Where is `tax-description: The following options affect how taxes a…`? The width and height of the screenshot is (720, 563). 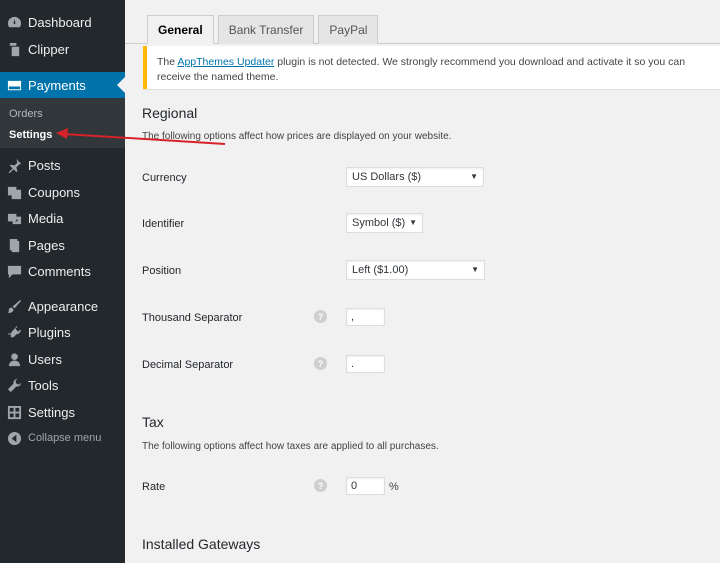
tax-description: The following options affect how taxes a… is located at coordinates (290, 446).